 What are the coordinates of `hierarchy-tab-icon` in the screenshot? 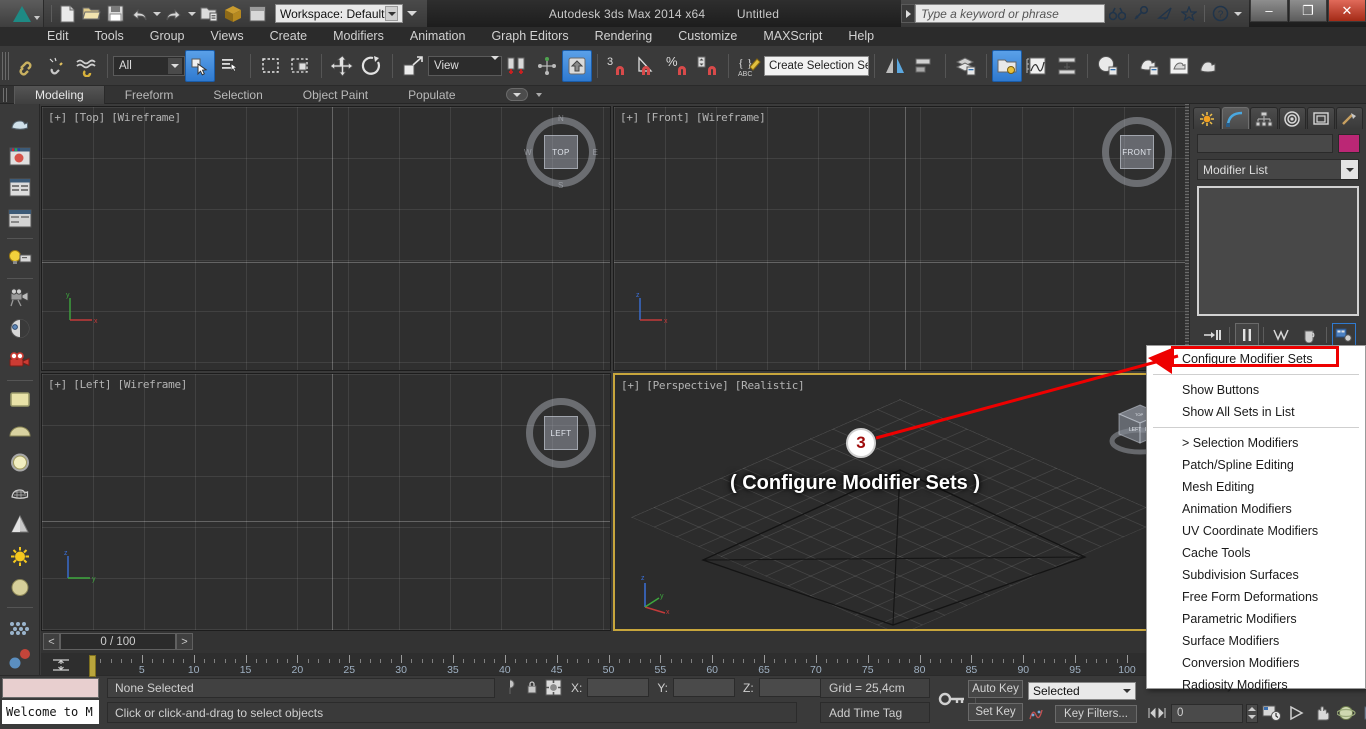 It's located at (1264, 118).